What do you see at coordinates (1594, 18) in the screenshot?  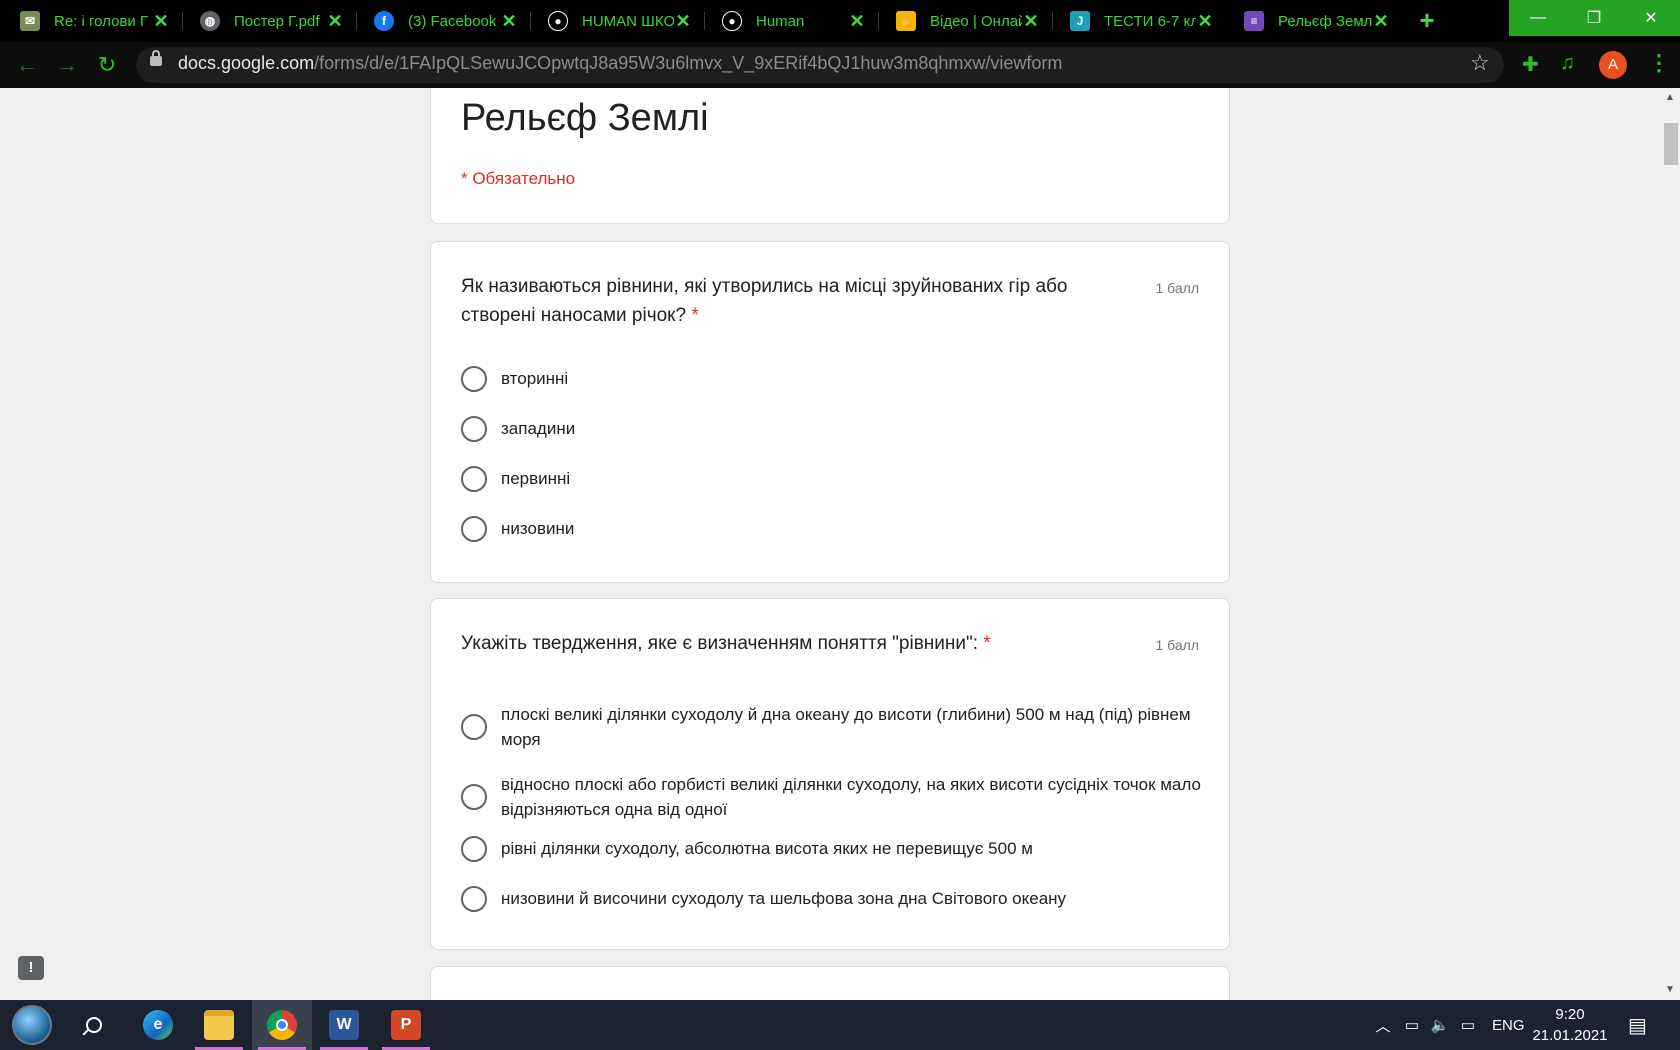 I see `restore-button: ❐` at bounding box center [1594, 18].